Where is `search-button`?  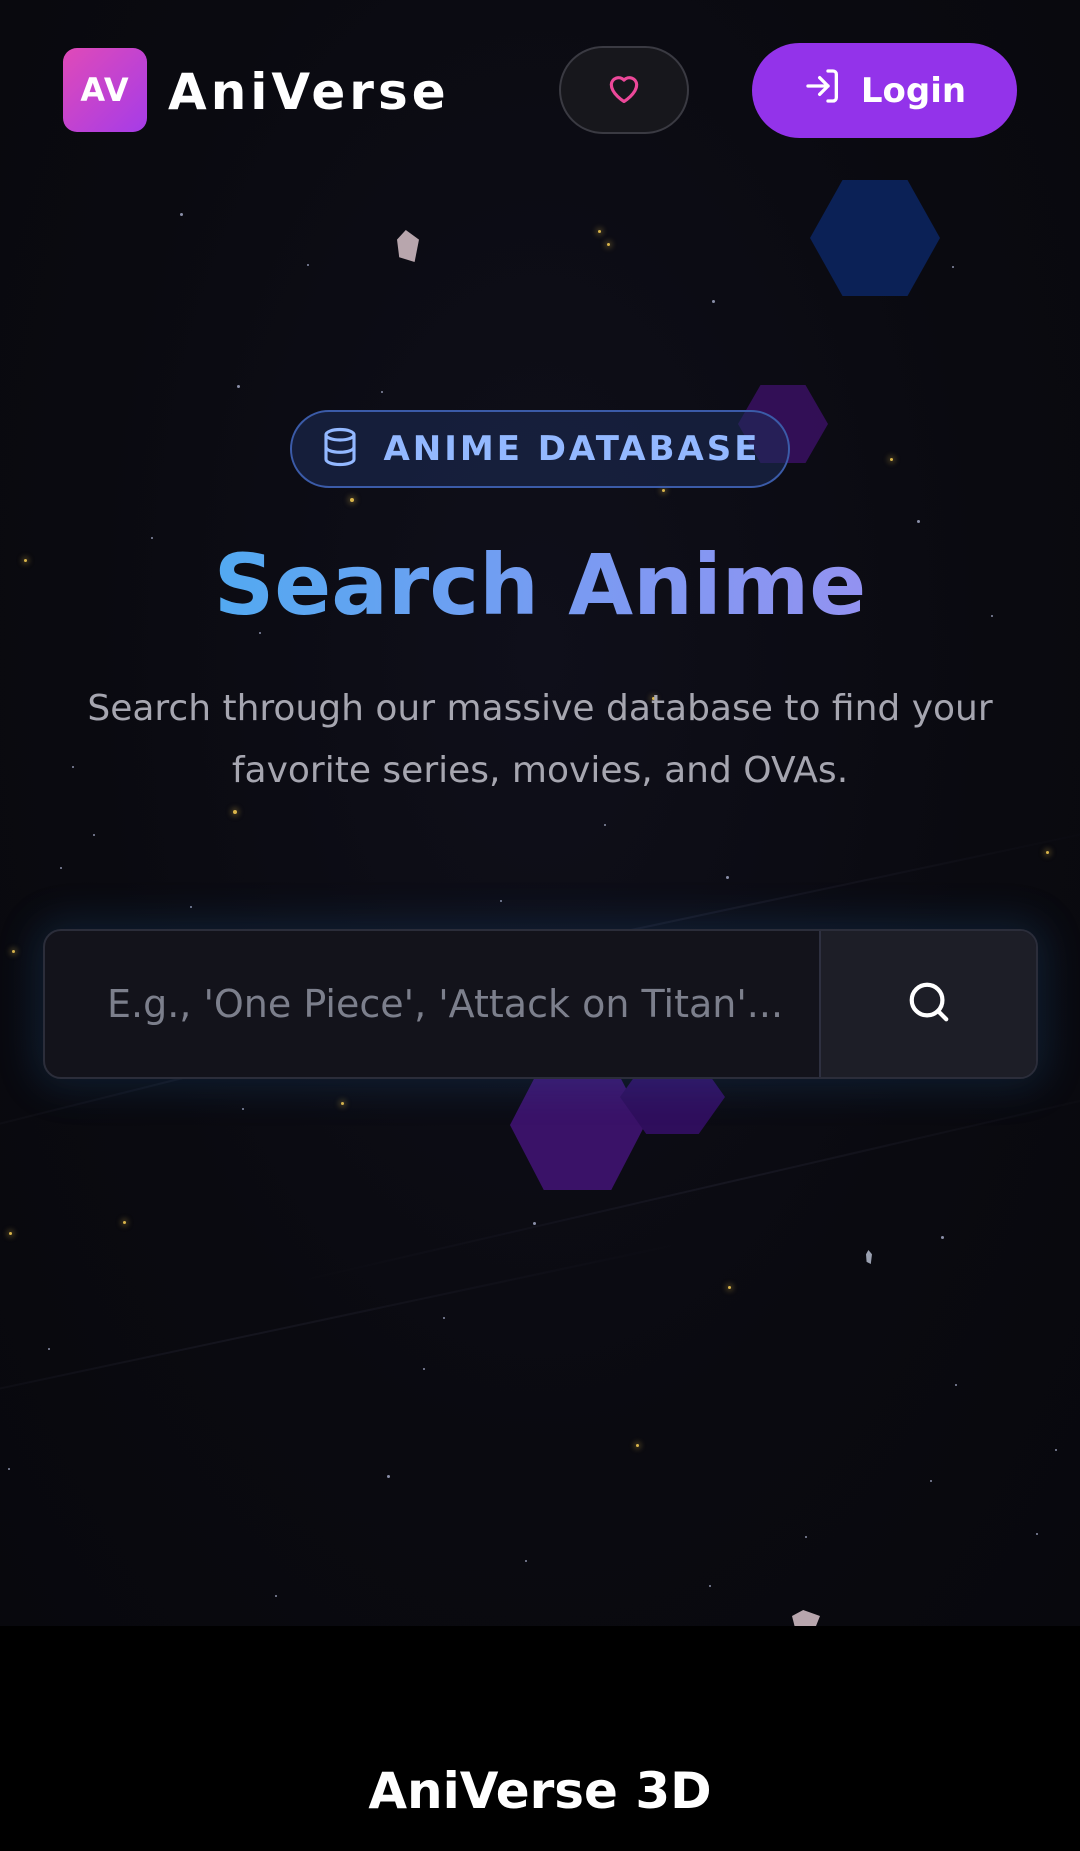 search-button is located at coordinates (927, 1004).